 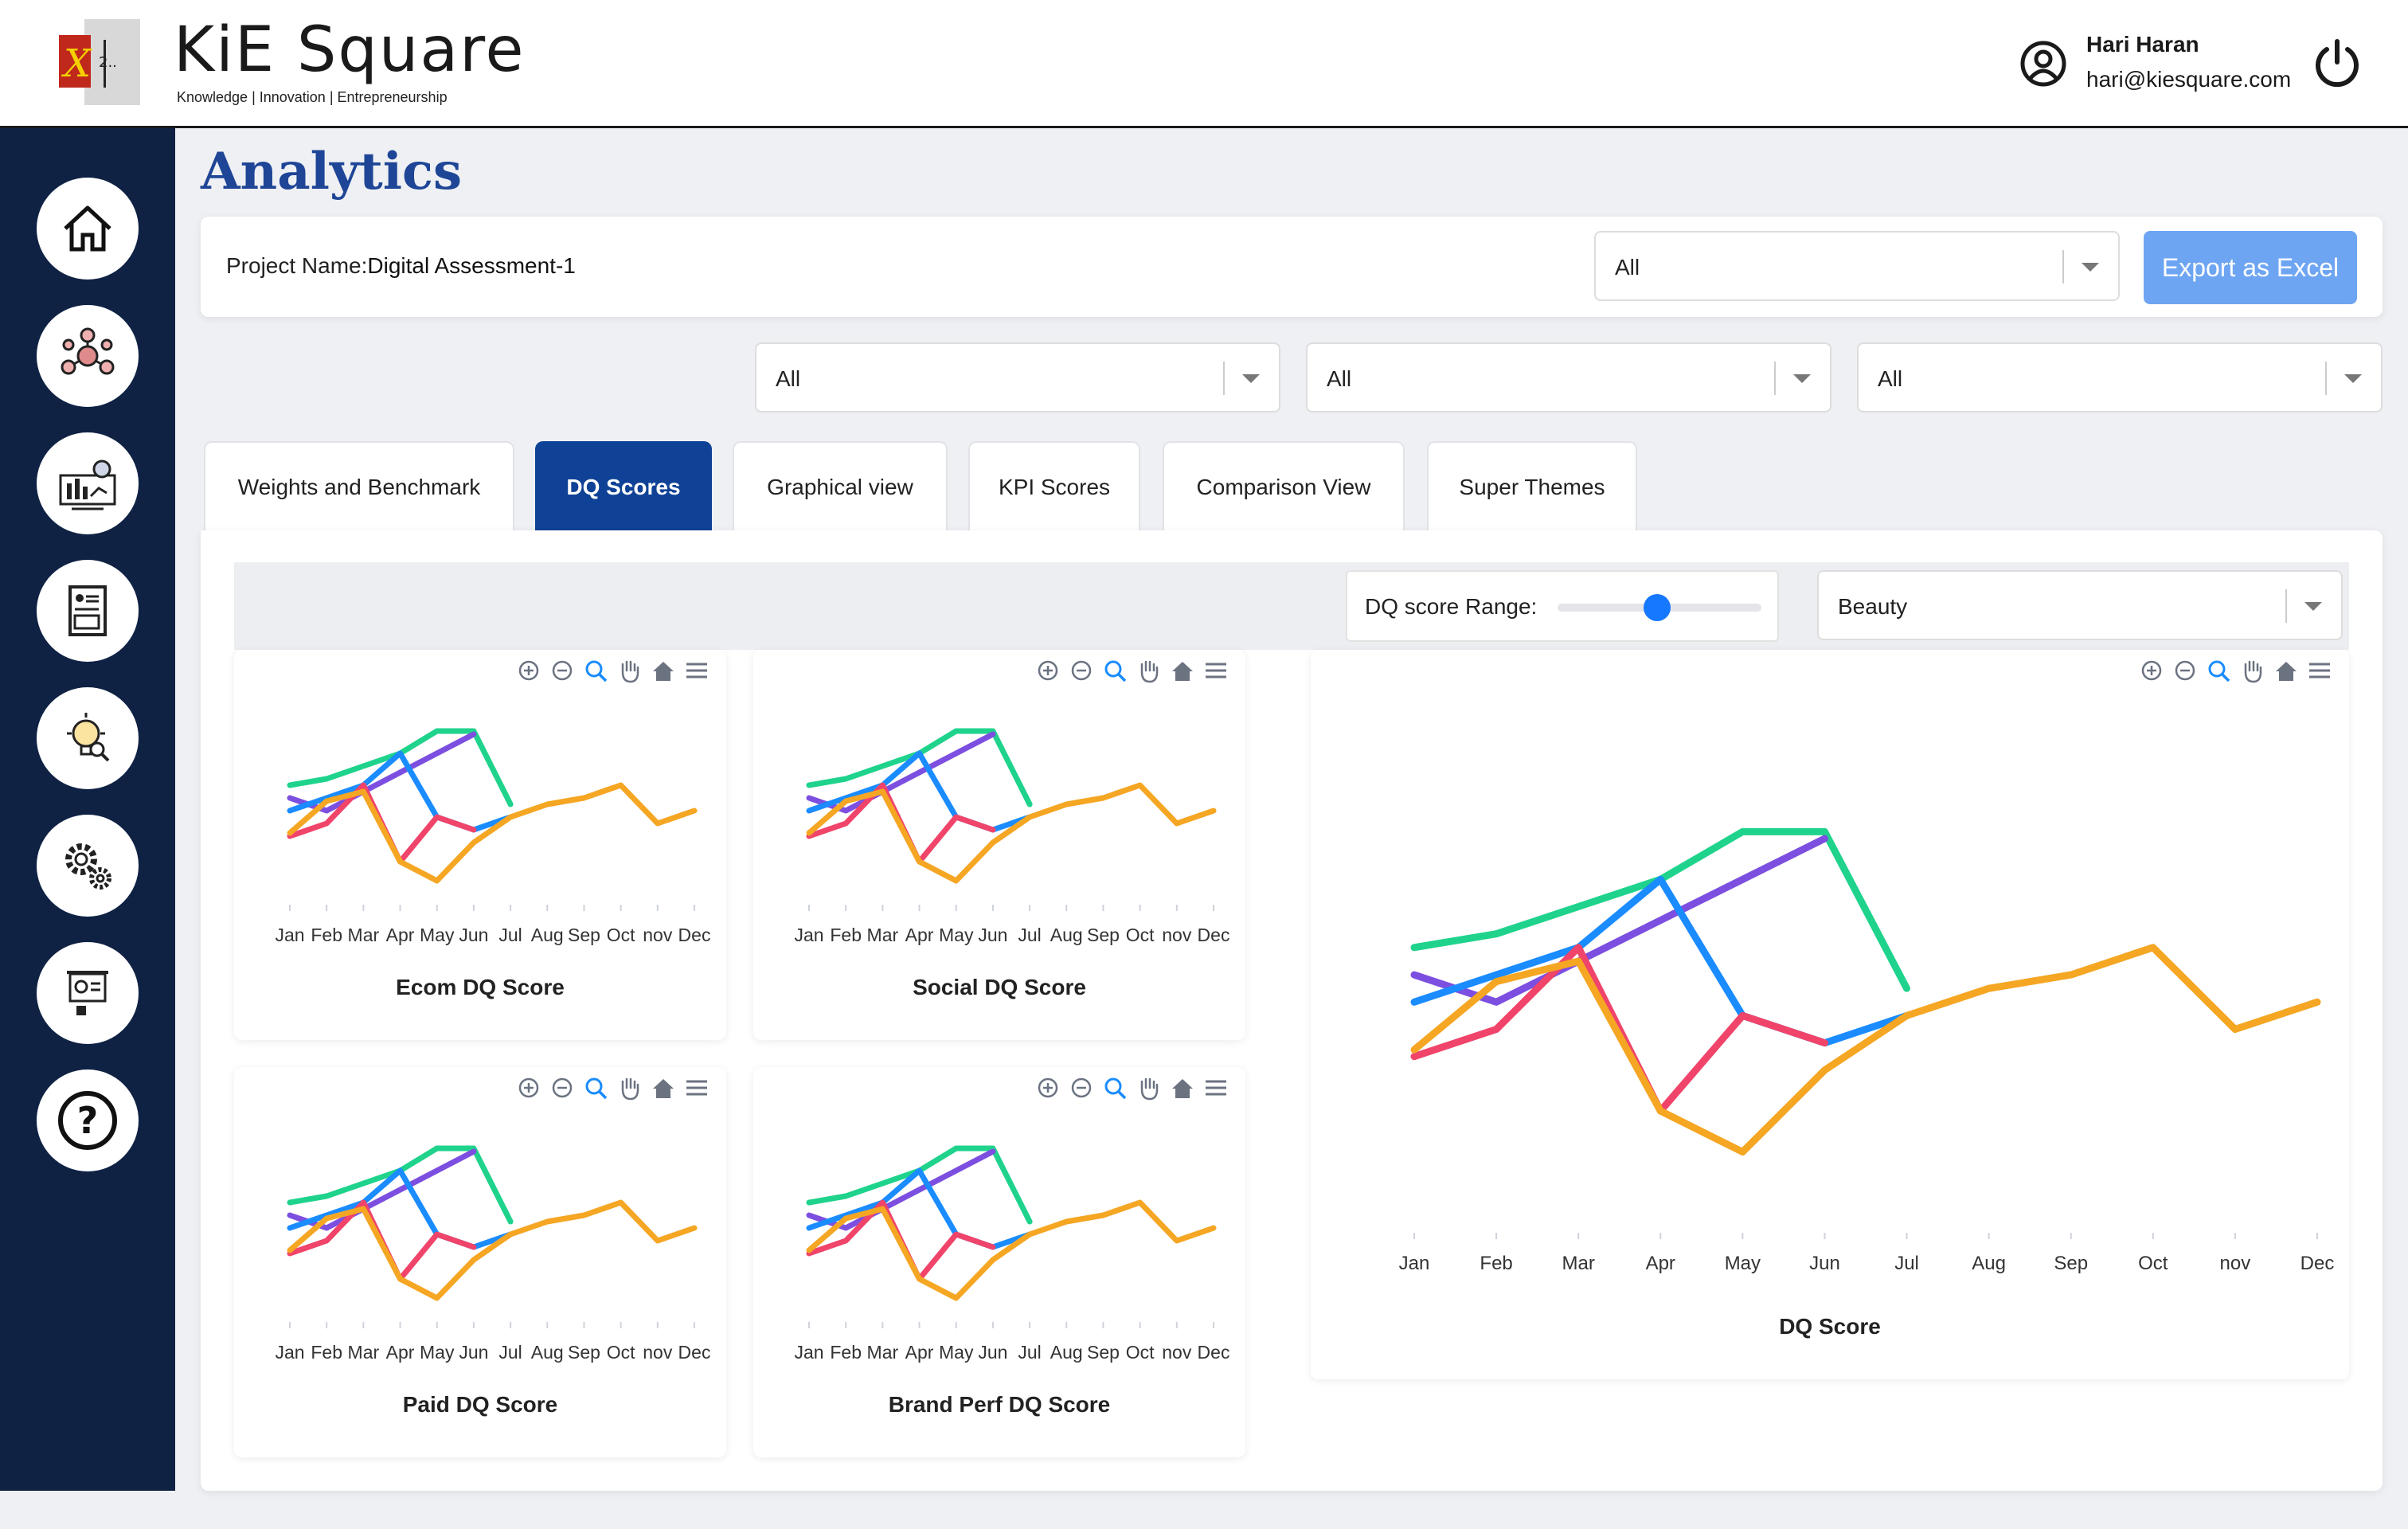 I want to click on sidebar-item-home, so click(x=88, y=229).